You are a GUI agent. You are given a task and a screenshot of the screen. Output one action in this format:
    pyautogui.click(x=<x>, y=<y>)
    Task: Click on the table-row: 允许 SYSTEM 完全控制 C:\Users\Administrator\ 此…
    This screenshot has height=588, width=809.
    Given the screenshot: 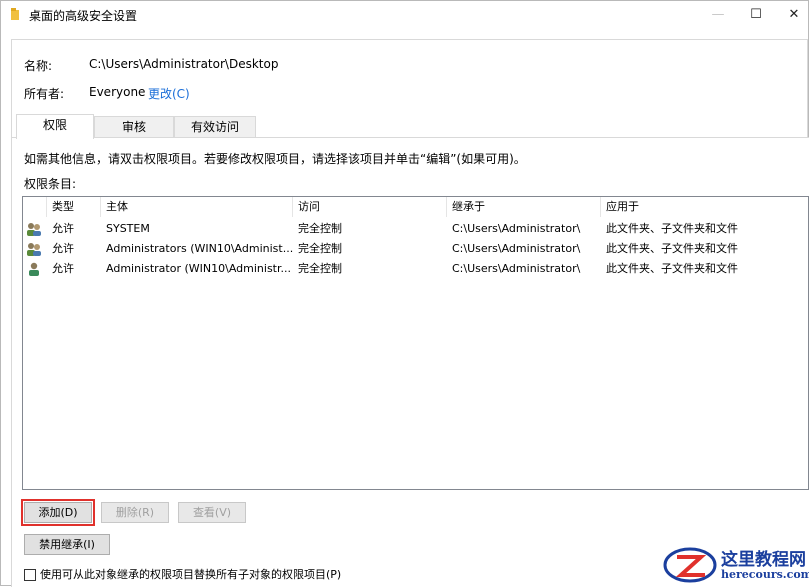 What is the action you would take?
    pyautogui.click(x=415, y=229)
    